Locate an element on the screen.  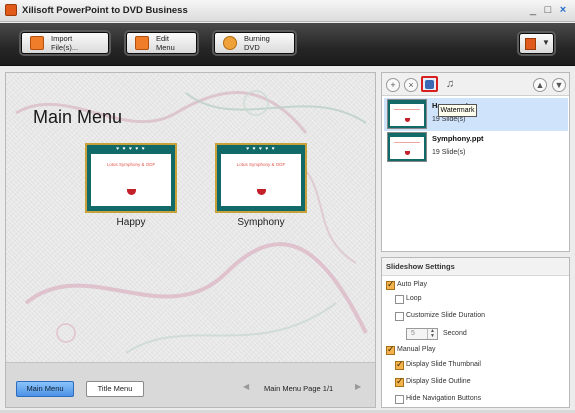
remove-icon: × is located at coordinates (411, 85).